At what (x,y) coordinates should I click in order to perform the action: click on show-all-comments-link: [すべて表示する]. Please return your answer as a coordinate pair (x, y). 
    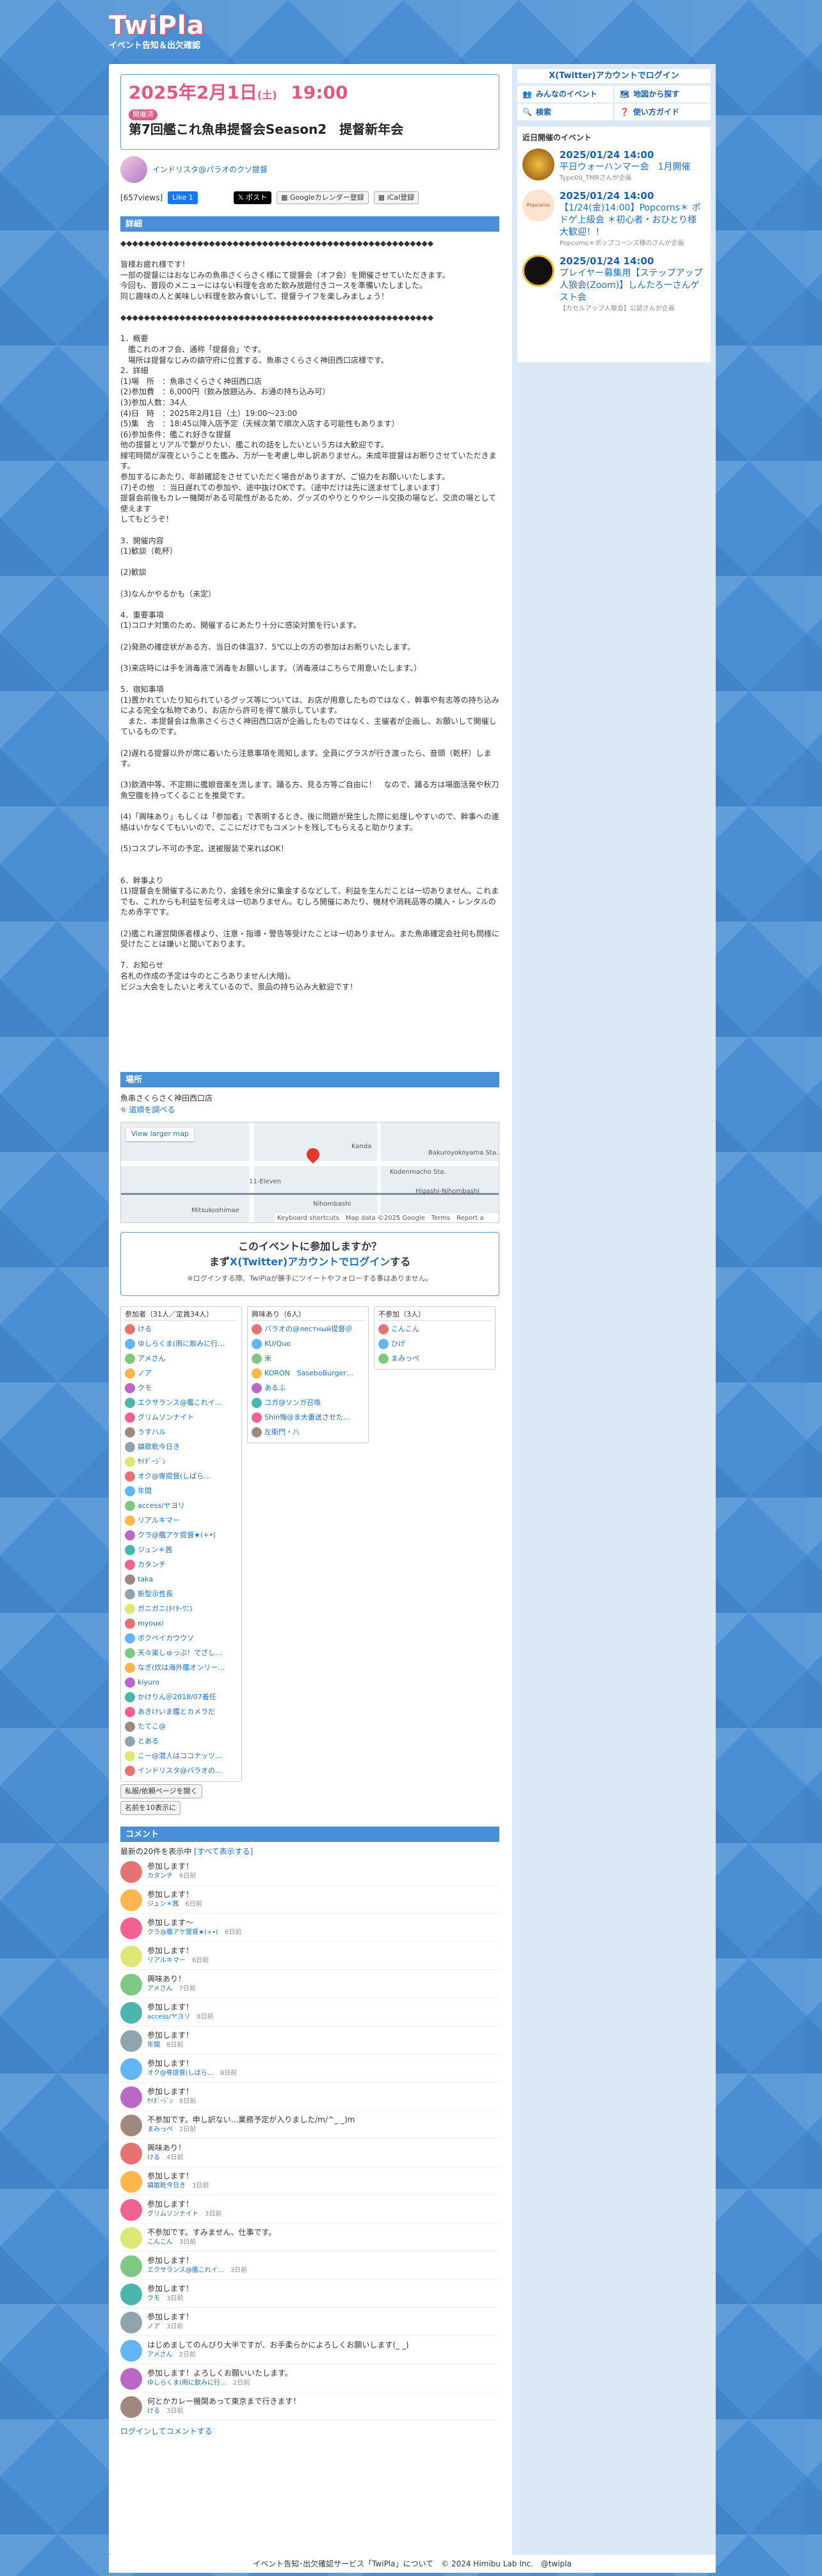
    Looking at the image, I should click on (224, 1851).